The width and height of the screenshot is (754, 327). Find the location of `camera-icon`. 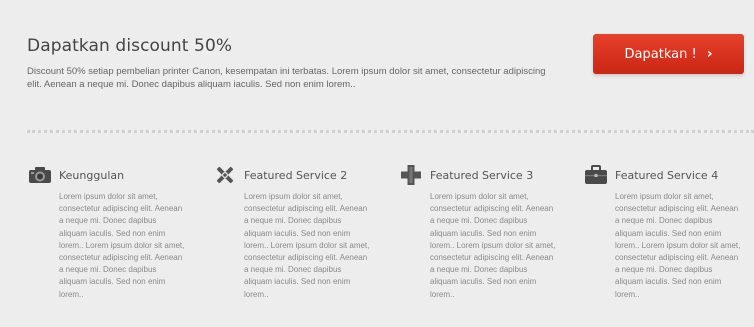

camera-icon is located at coordinates (40, 175).